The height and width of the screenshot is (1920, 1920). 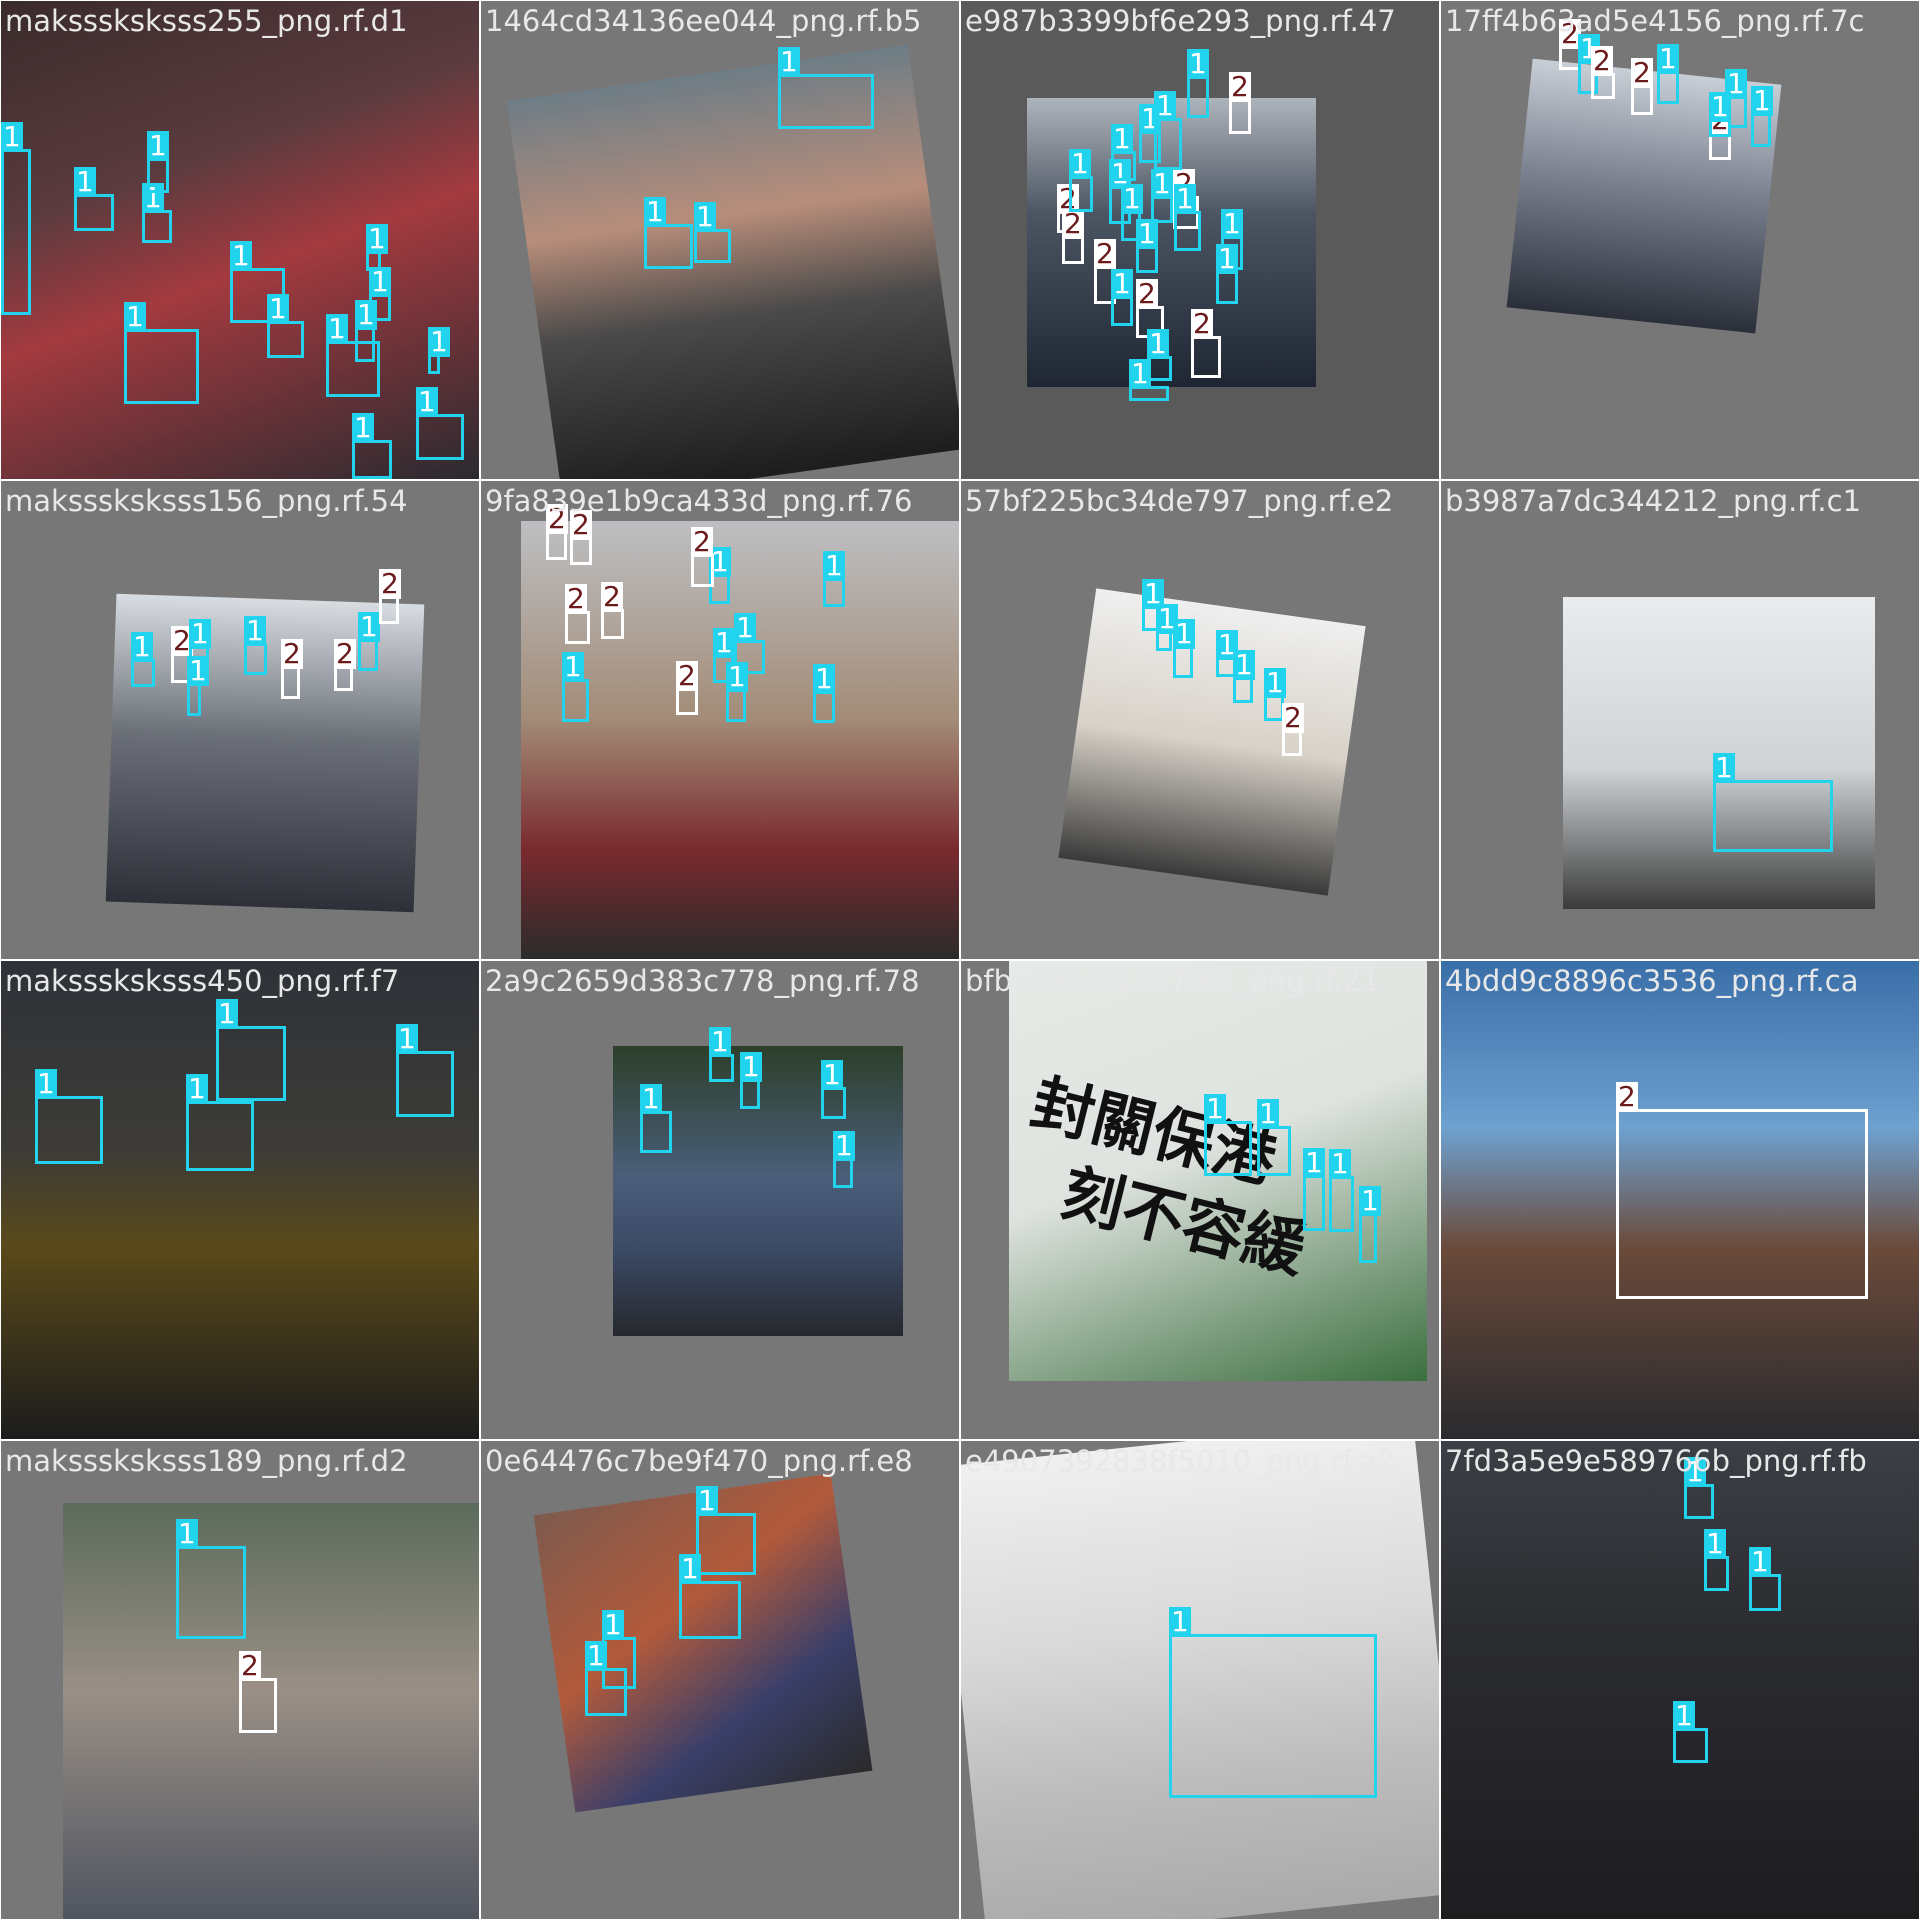 What do you see at coordinates (1179, 501) in the screenshot?
I see `tile-filename: 57bf225bc34de797_png.rf.e2` at bounding box center [1179, 501].